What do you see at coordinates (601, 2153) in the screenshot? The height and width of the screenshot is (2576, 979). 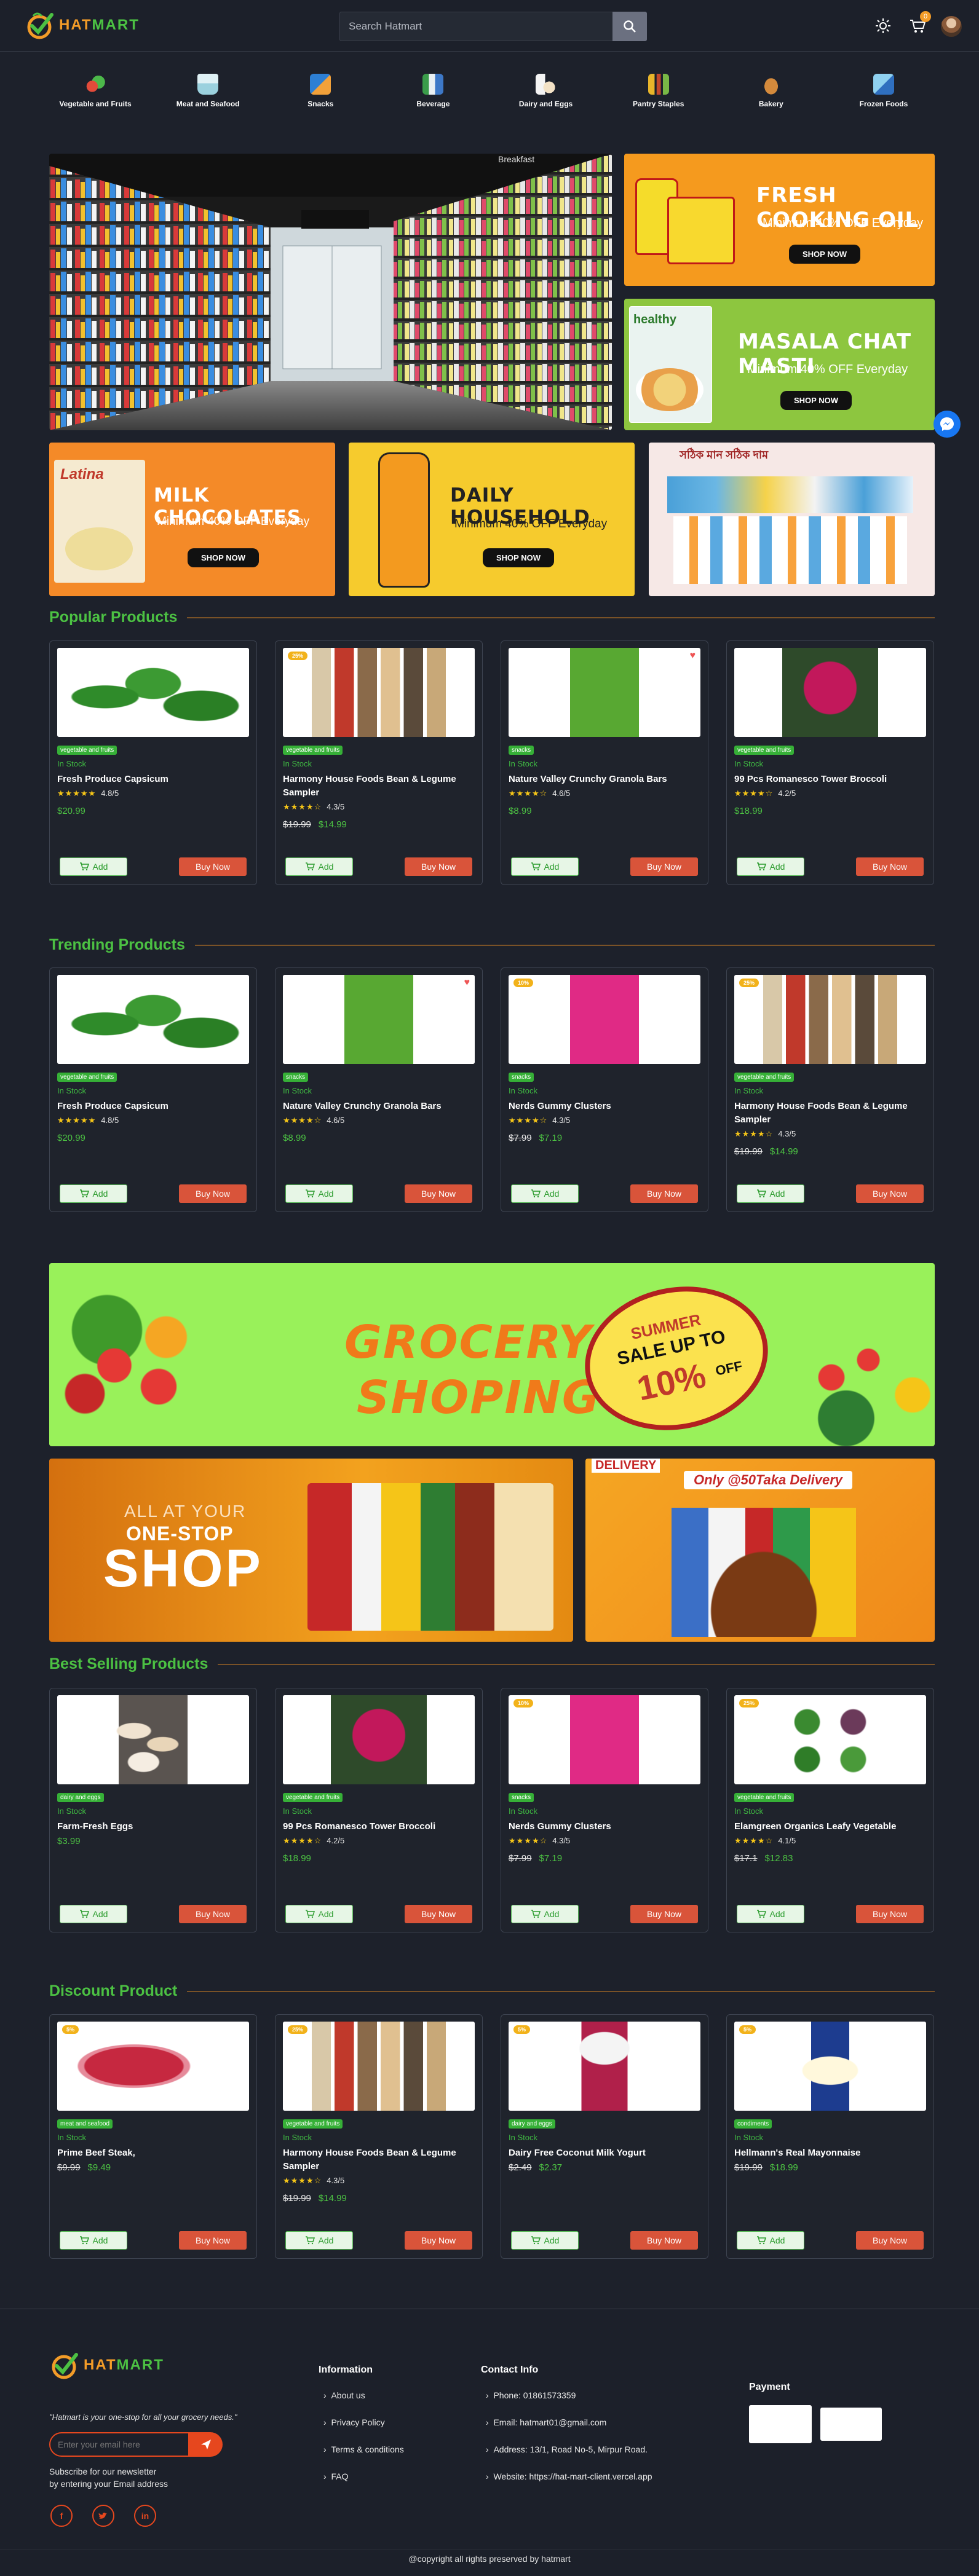 I see `product-name: Dairy Free Coconut Milk Yogurt` at bounding box center [601, 2153].